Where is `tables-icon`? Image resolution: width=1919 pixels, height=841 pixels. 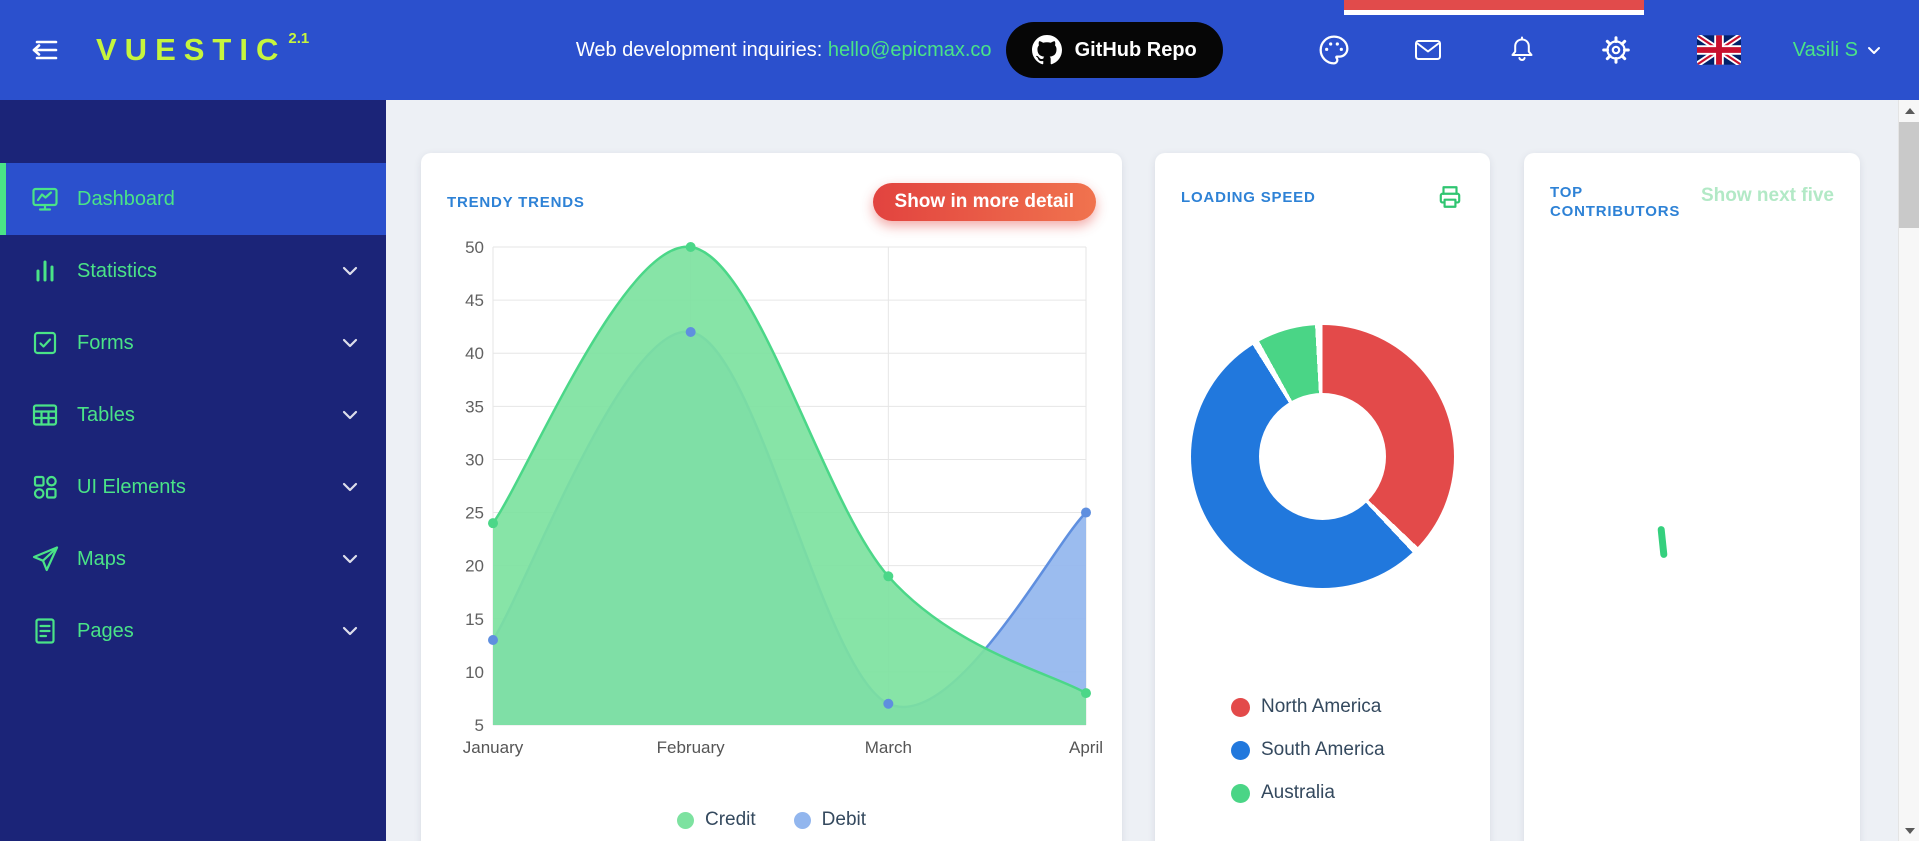 tables-icon is located at coordinates (45, 415).